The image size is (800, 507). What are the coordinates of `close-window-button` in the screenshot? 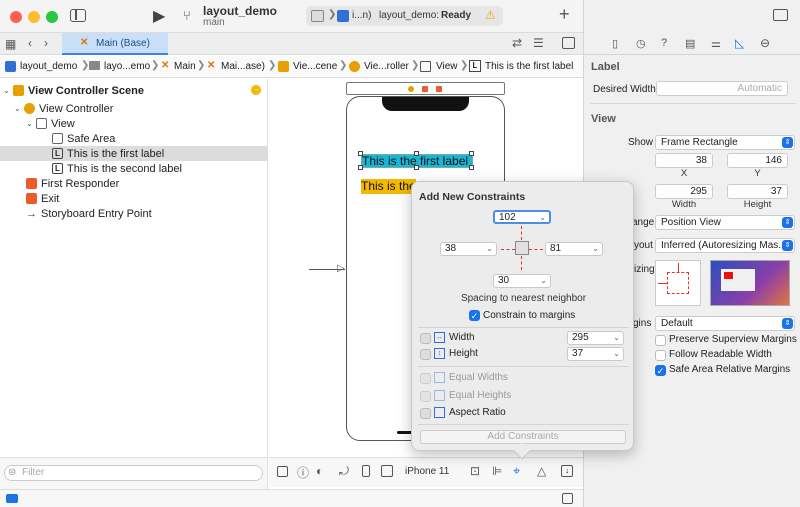 It's located at (16, 17).